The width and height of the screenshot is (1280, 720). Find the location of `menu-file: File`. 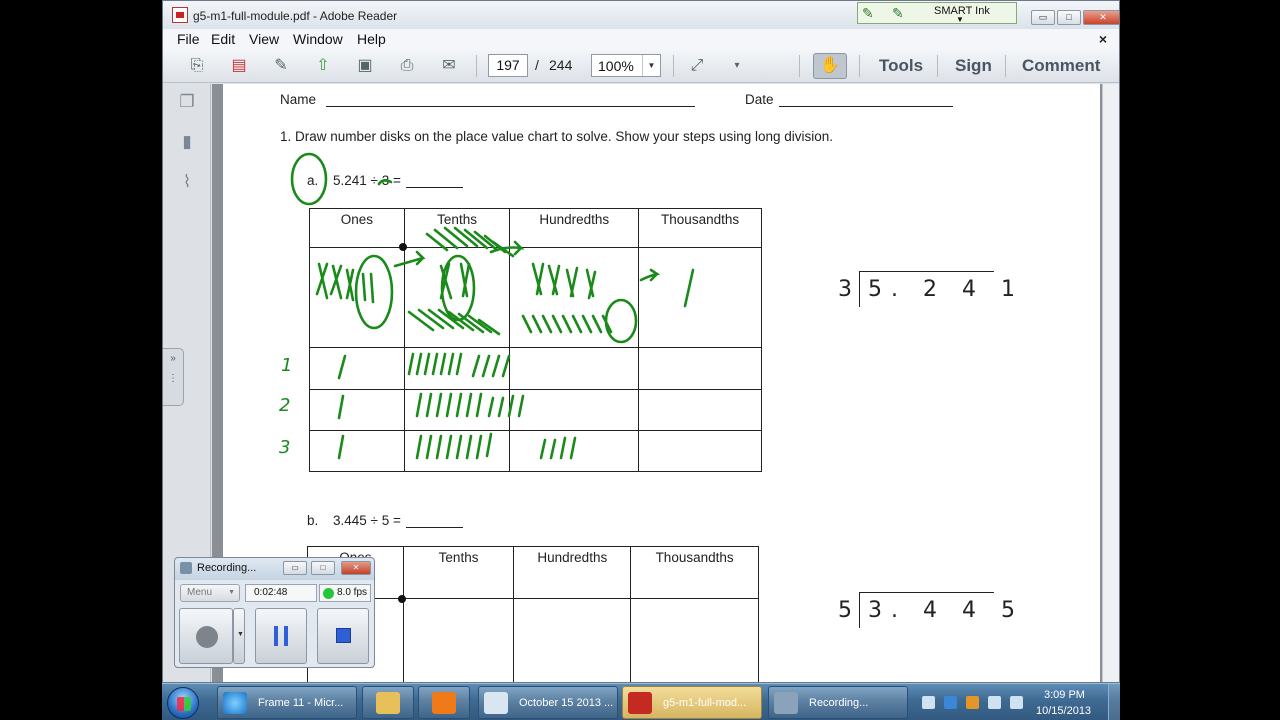

menu-file: File is located at coordinates (188, 39).